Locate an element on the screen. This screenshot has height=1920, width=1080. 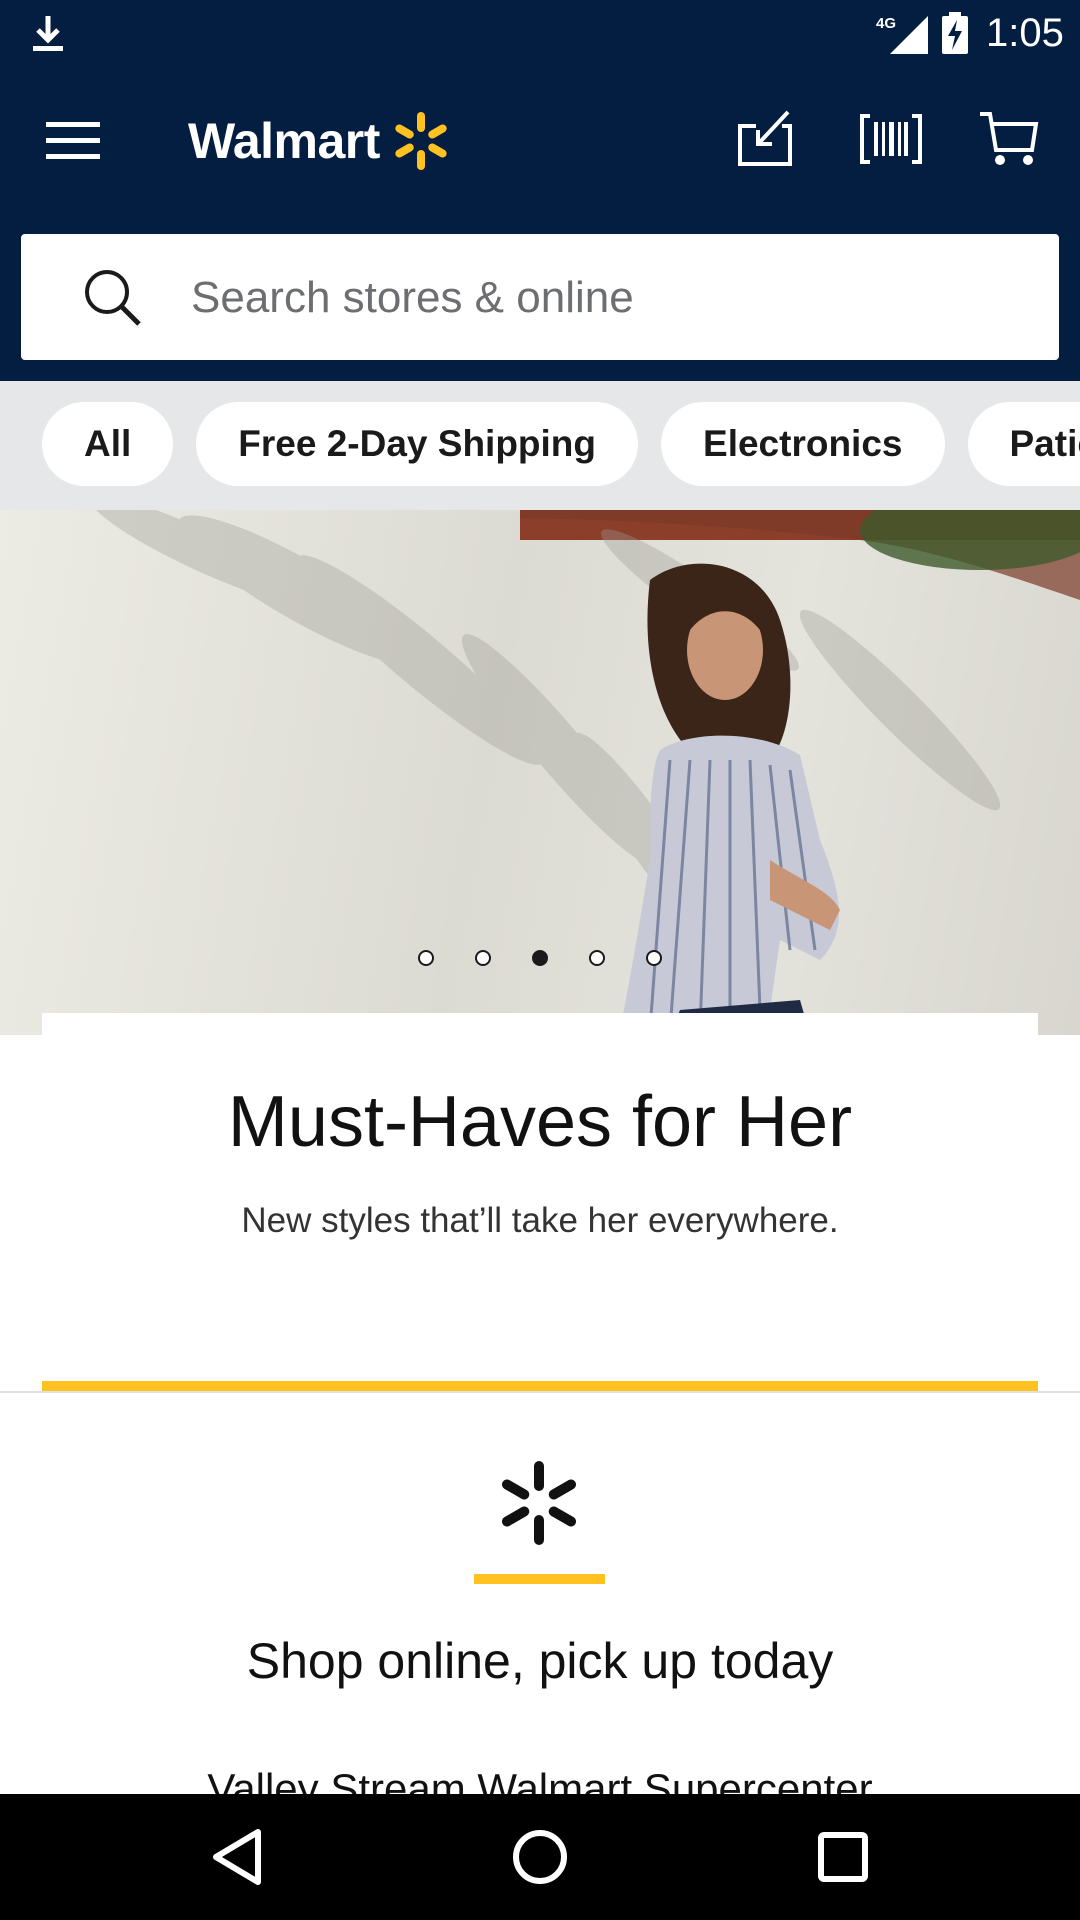
reorder-icon is located at coordinates (767, 139).